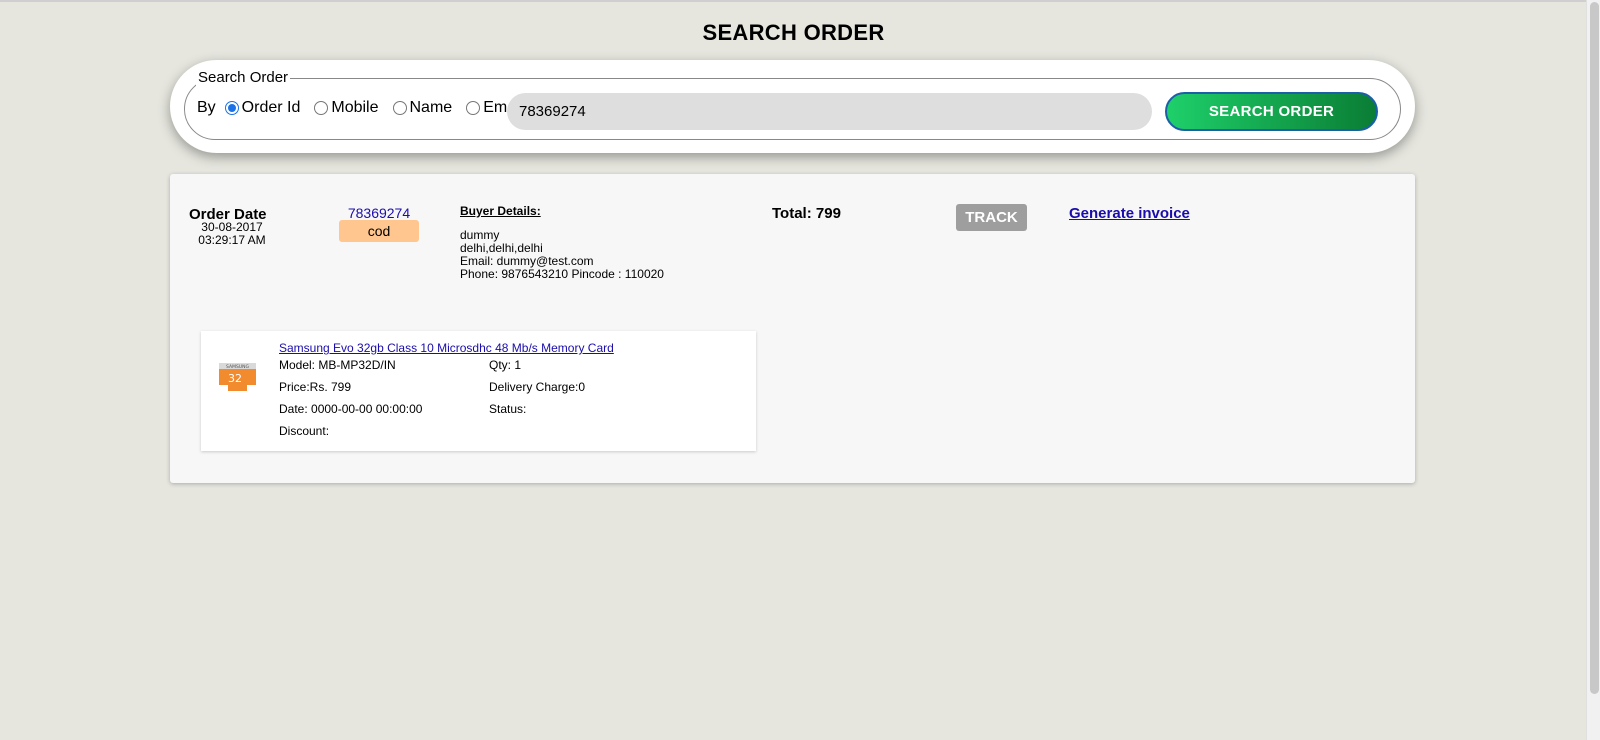  What do you see at coordinates (379, 213) in the screenshot?
I see `order-id: 78369274` at bounding box center [379, 213].